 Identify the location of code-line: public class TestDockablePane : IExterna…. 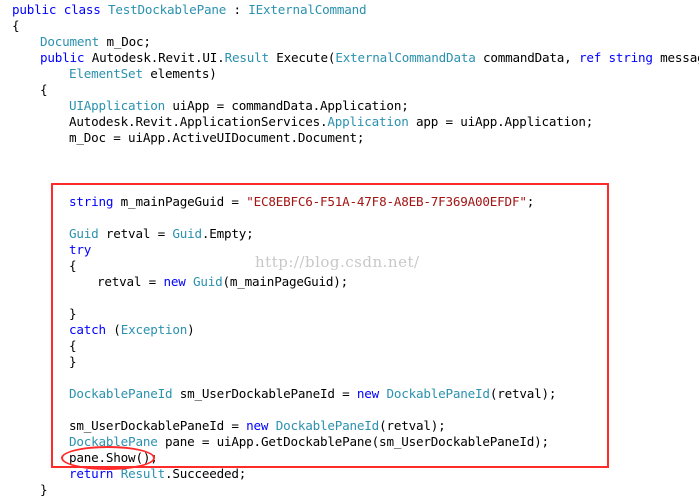
(189, 10).